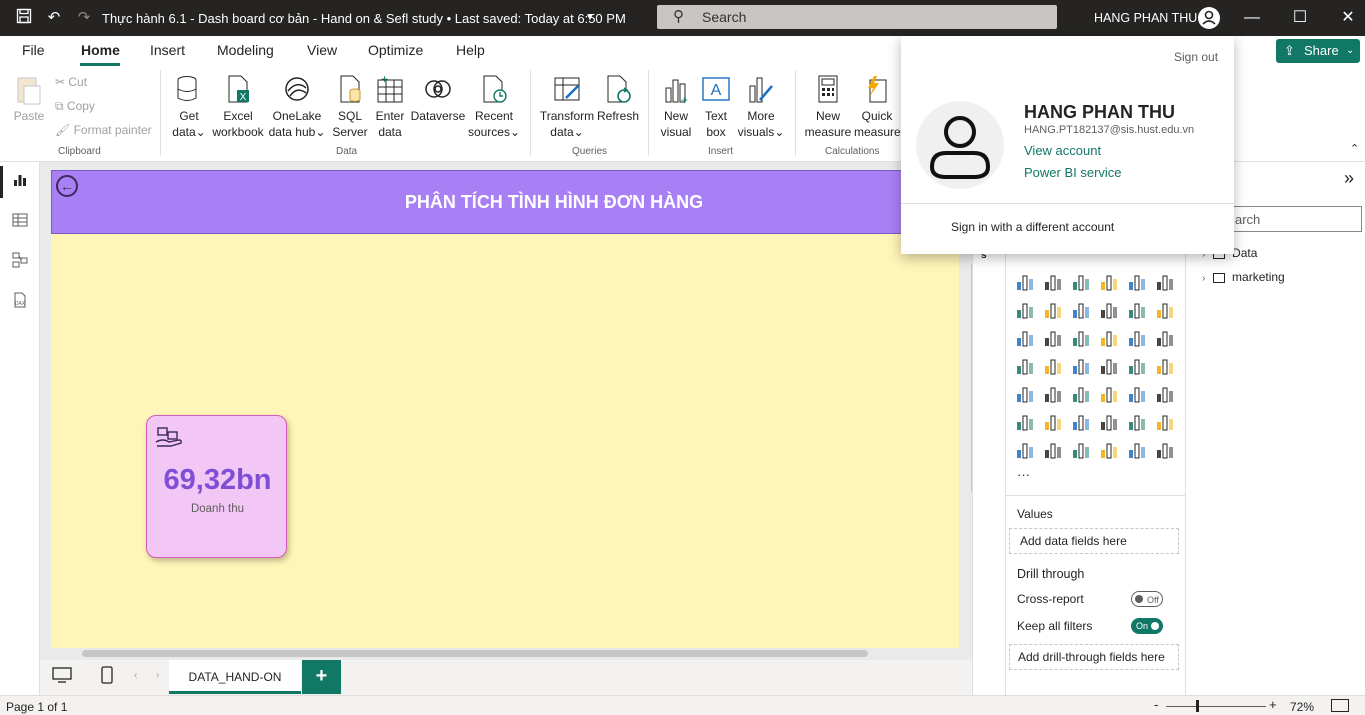 The image size is (1365, 715). I want to click on clustered-bar-visual-icon, so click(1081, 282).